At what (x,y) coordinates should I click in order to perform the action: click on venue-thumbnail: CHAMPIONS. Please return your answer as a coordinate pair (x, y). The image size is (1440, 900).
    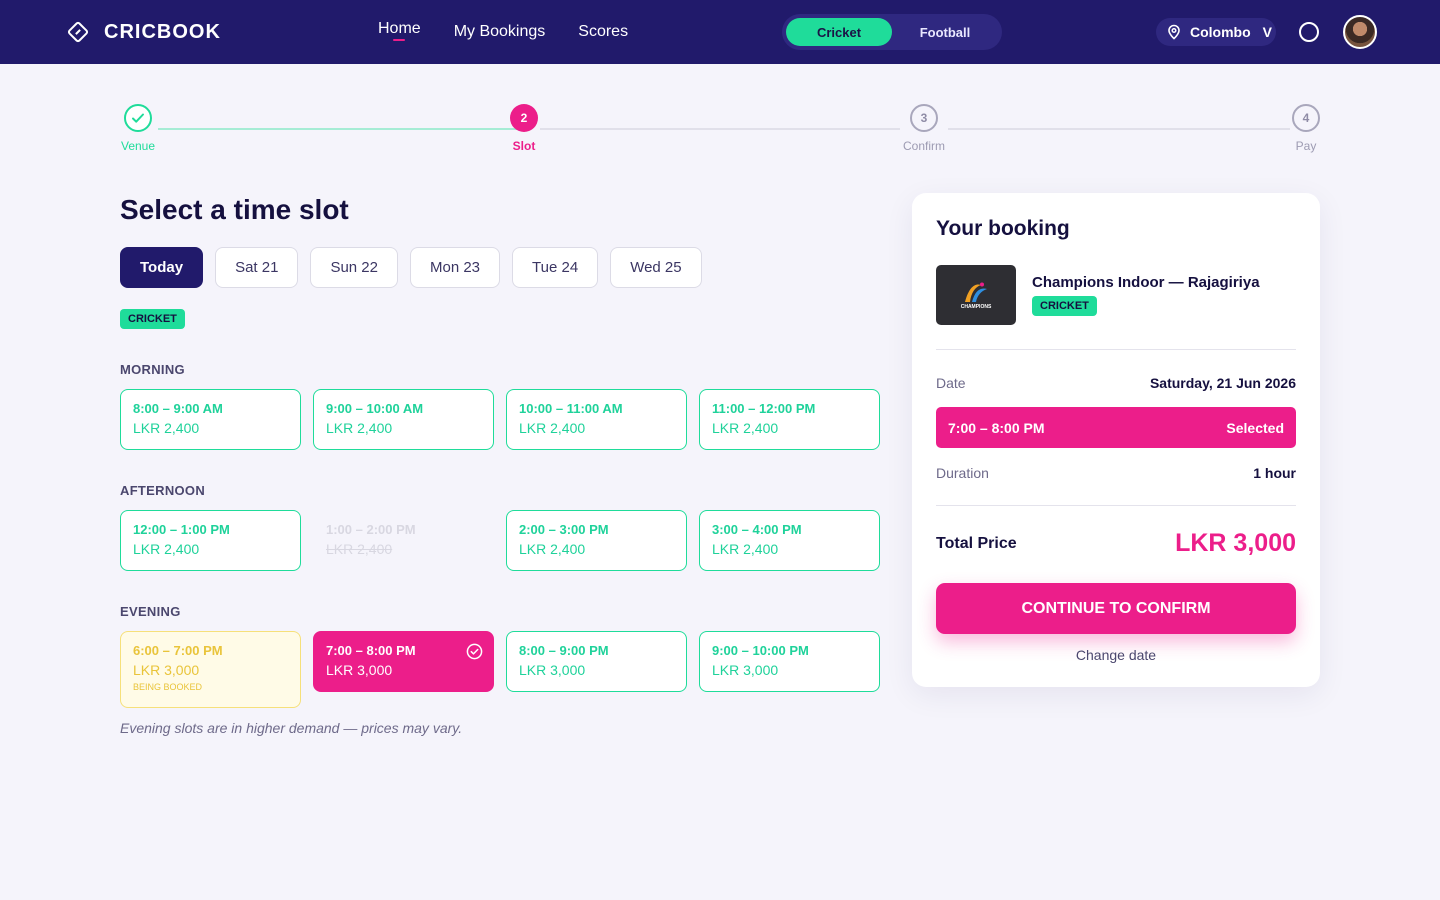
    Looking at the image, I should click on (976, 295).